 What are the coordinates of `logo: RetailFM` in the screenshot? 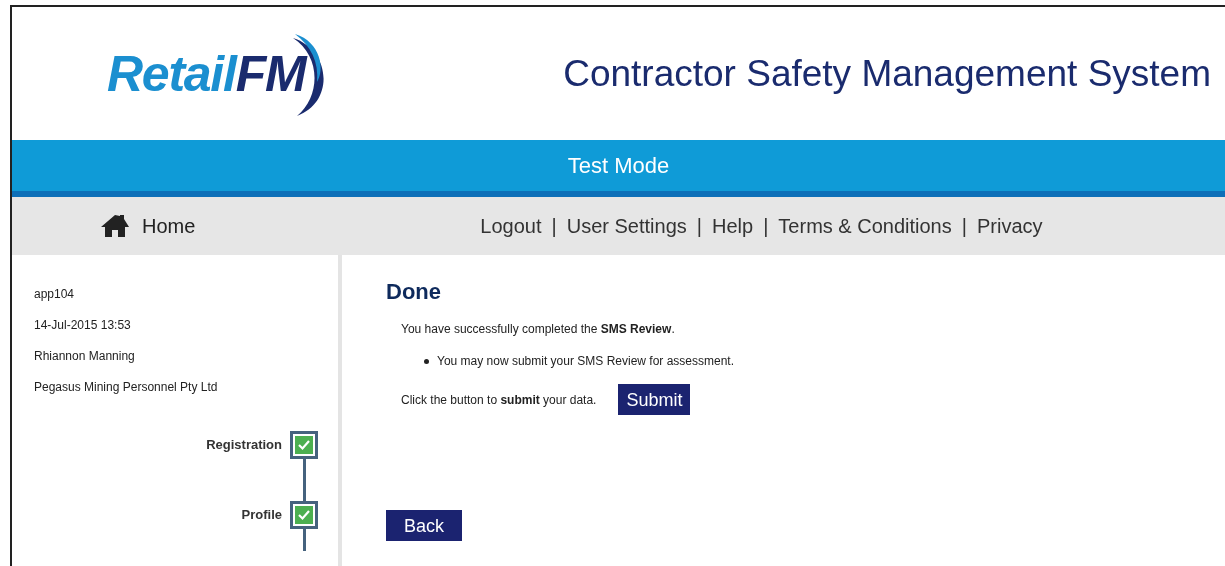 It's located at (219, 74).